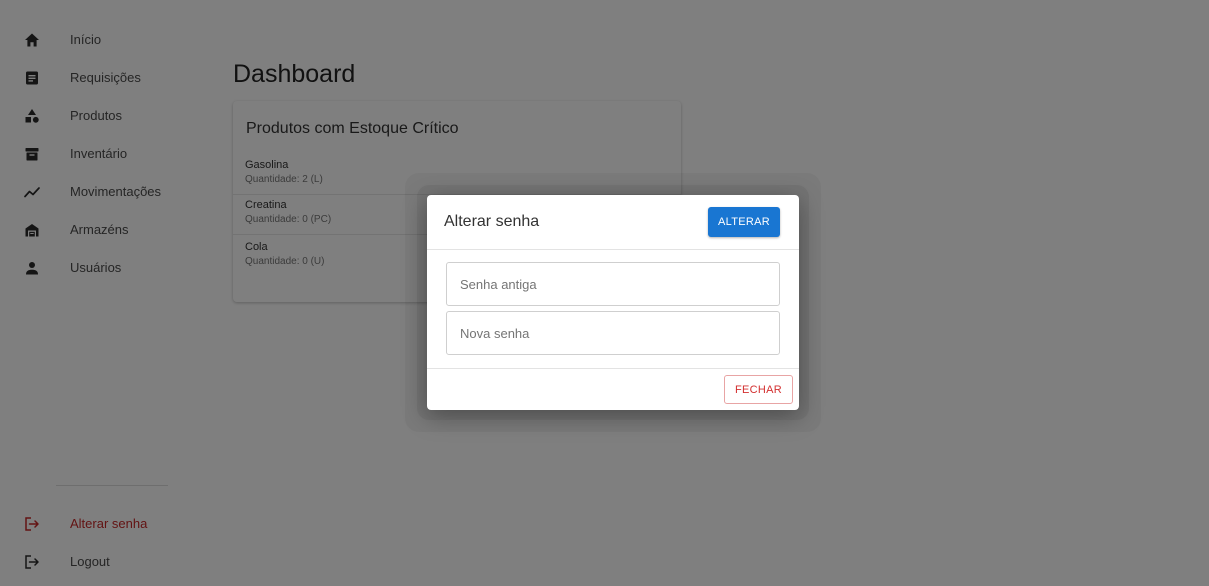 This screenshot has width=1209, height=586. I want to click on fechar-button: FECHAR, so click(758, 389).